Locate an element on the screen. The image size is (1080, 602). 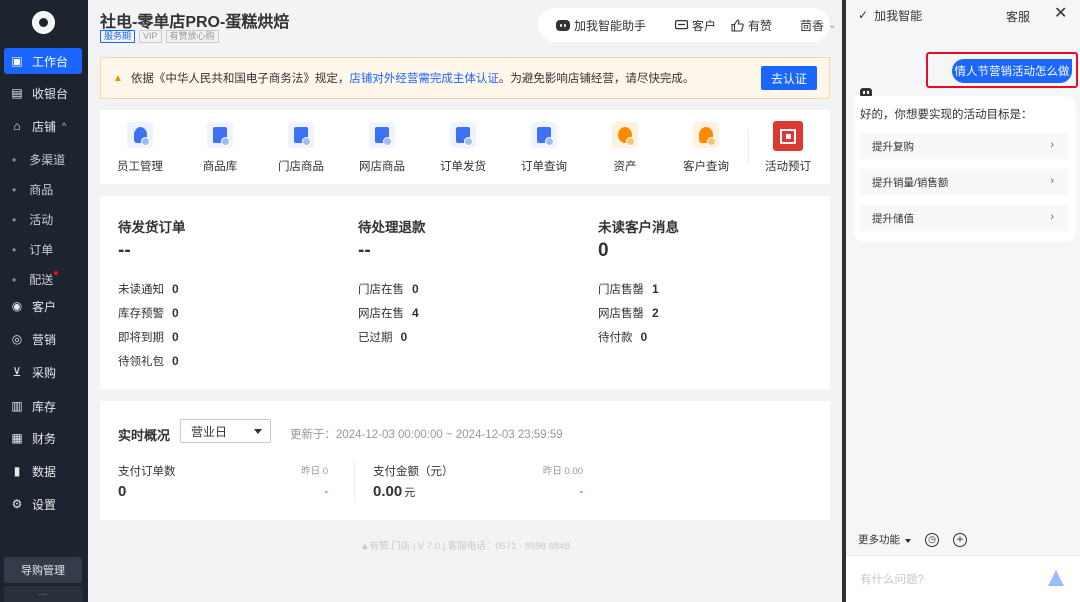
send-icon is located at coordinates (1056, 578).